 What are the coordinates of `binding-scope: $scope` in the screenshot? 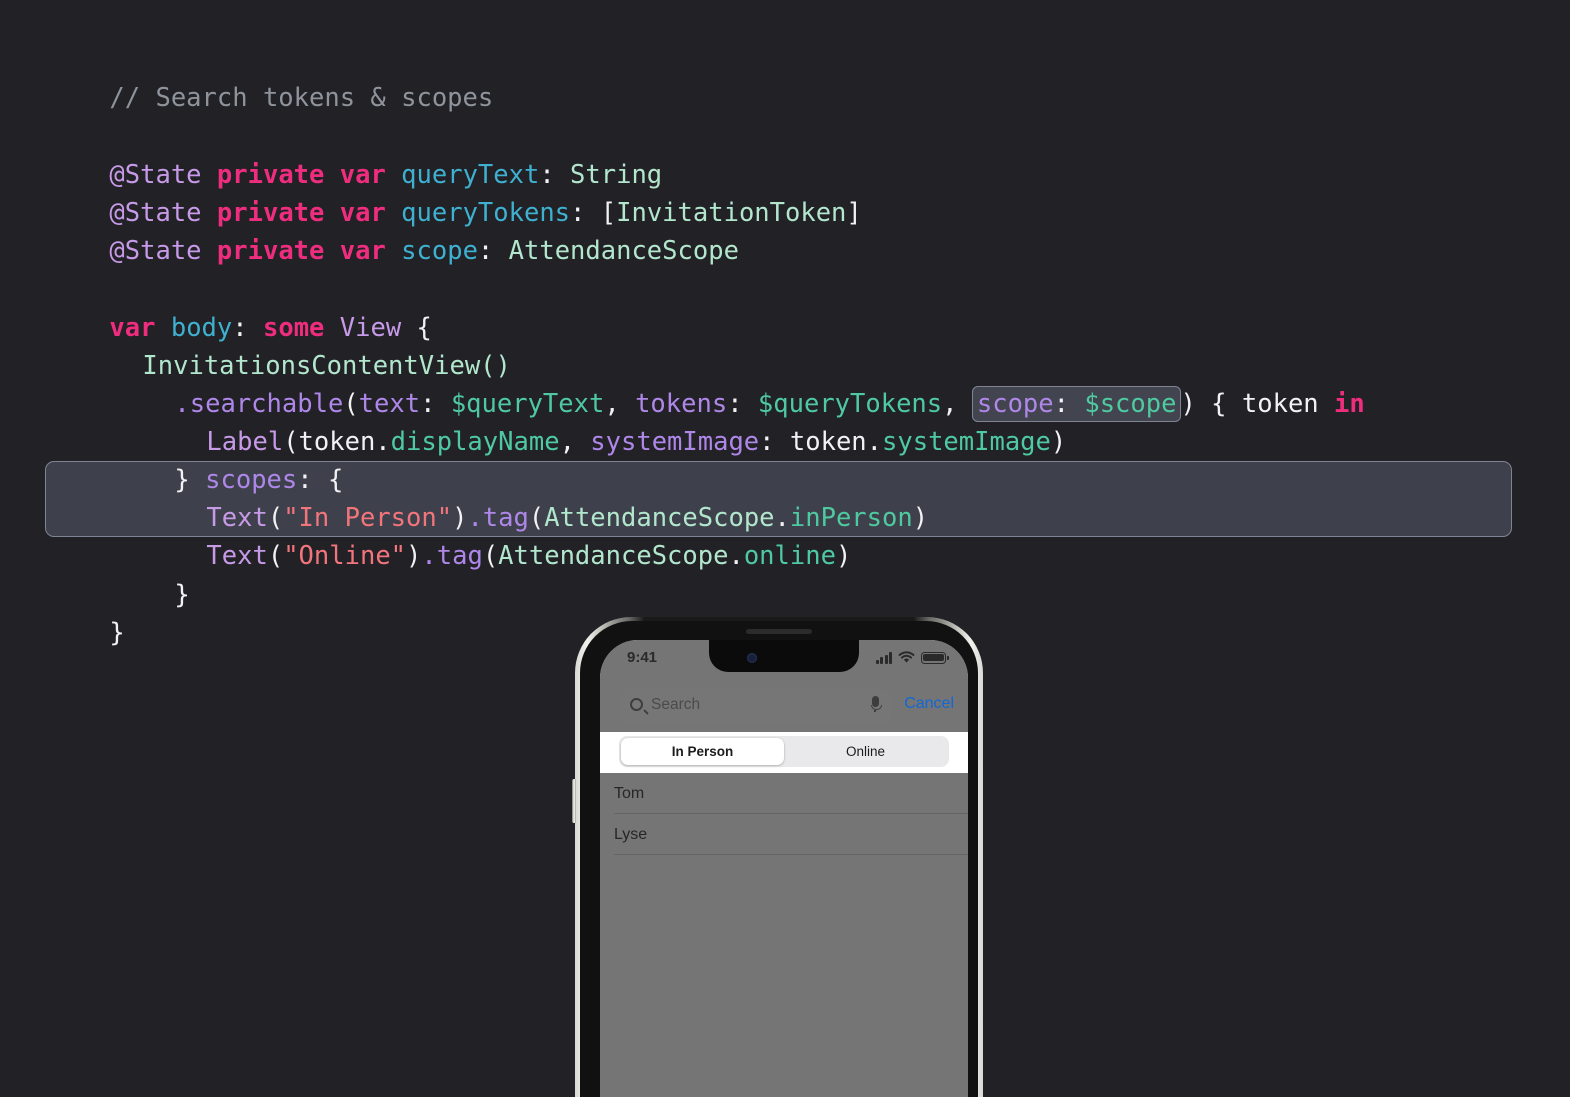 It's located at (1130, 404).